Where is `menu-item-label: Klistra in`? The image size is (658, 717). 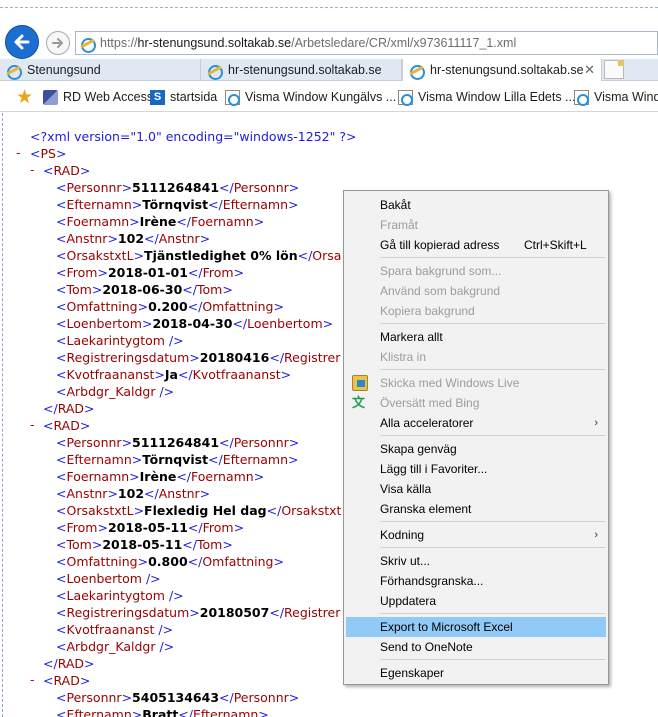 menu-item-label: Klistra in is located at coordinates (403, 357).